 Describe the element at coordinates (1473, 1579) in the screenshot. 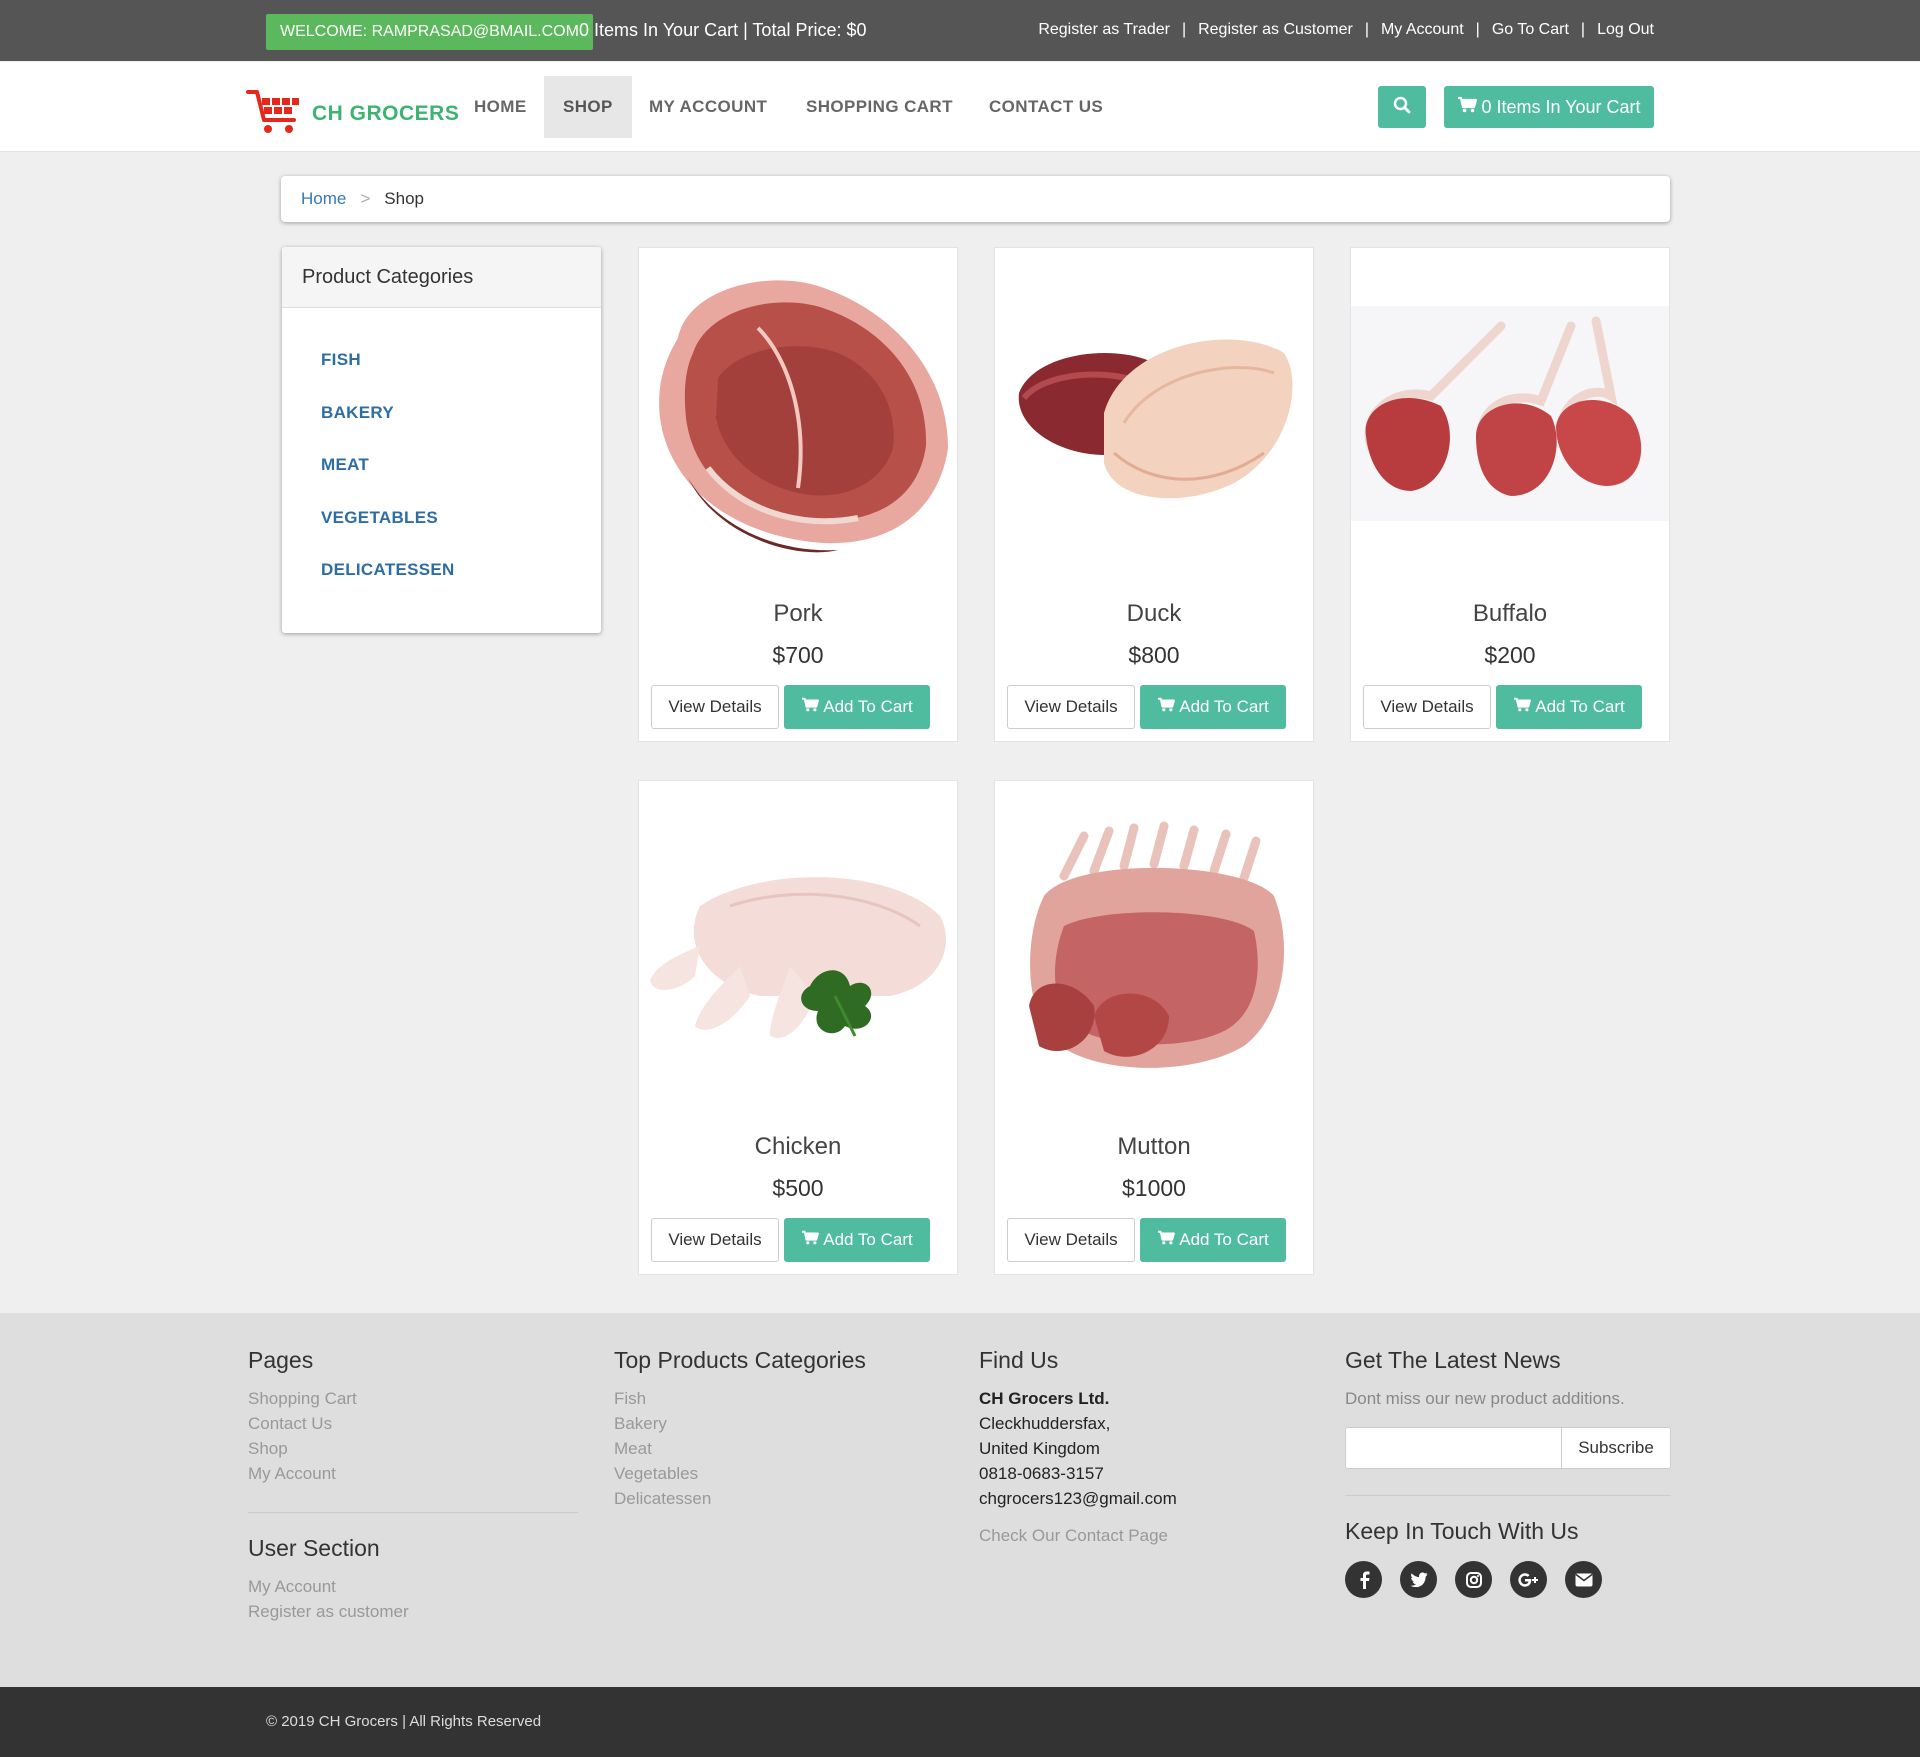

I see `instagram-icon` at that location.